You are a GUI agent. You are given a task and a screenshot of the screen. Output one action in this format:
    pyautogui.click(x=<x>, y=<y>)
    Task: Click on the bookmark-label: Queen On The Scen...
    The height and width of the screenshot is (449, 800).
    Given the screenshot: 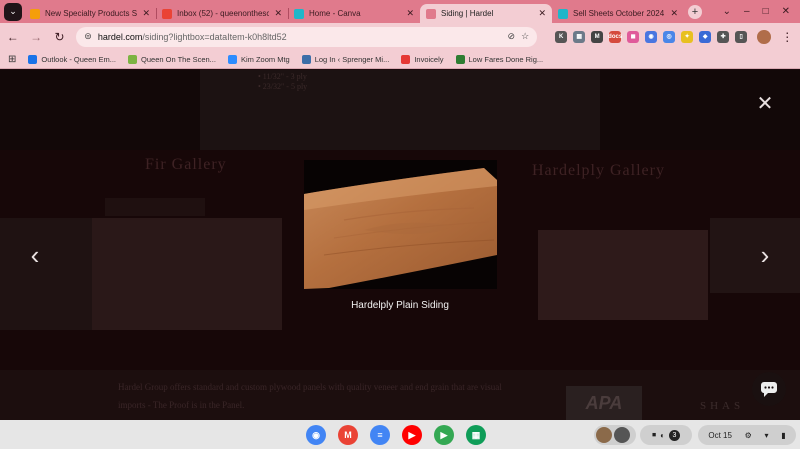 What is the action you would take?
    pyautogui.click(x=178, y=59)
    